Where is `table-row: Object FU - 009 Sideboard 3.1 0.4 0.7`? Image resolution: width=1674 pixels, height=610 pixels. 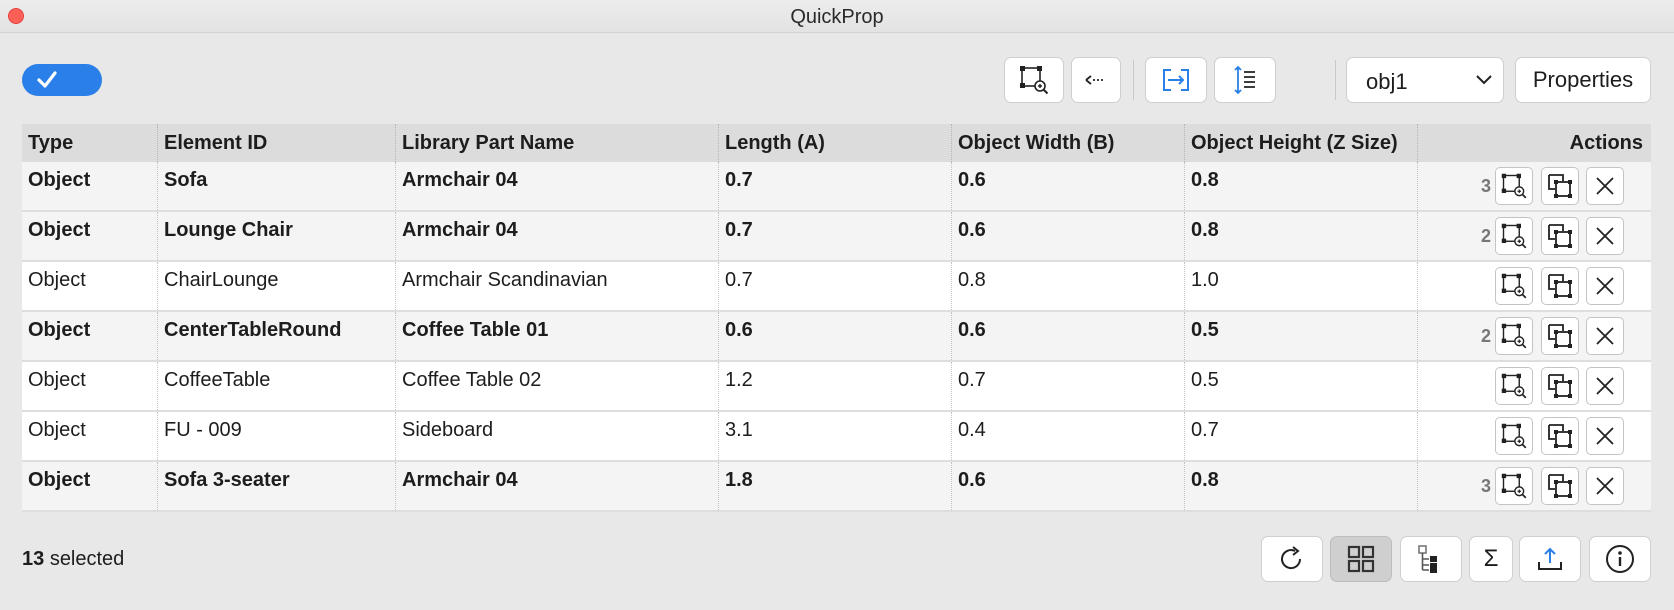 table-row: Object FU - 009 Sideboard 3.1 0.4 0.7 is located at coordinates (836, 437).